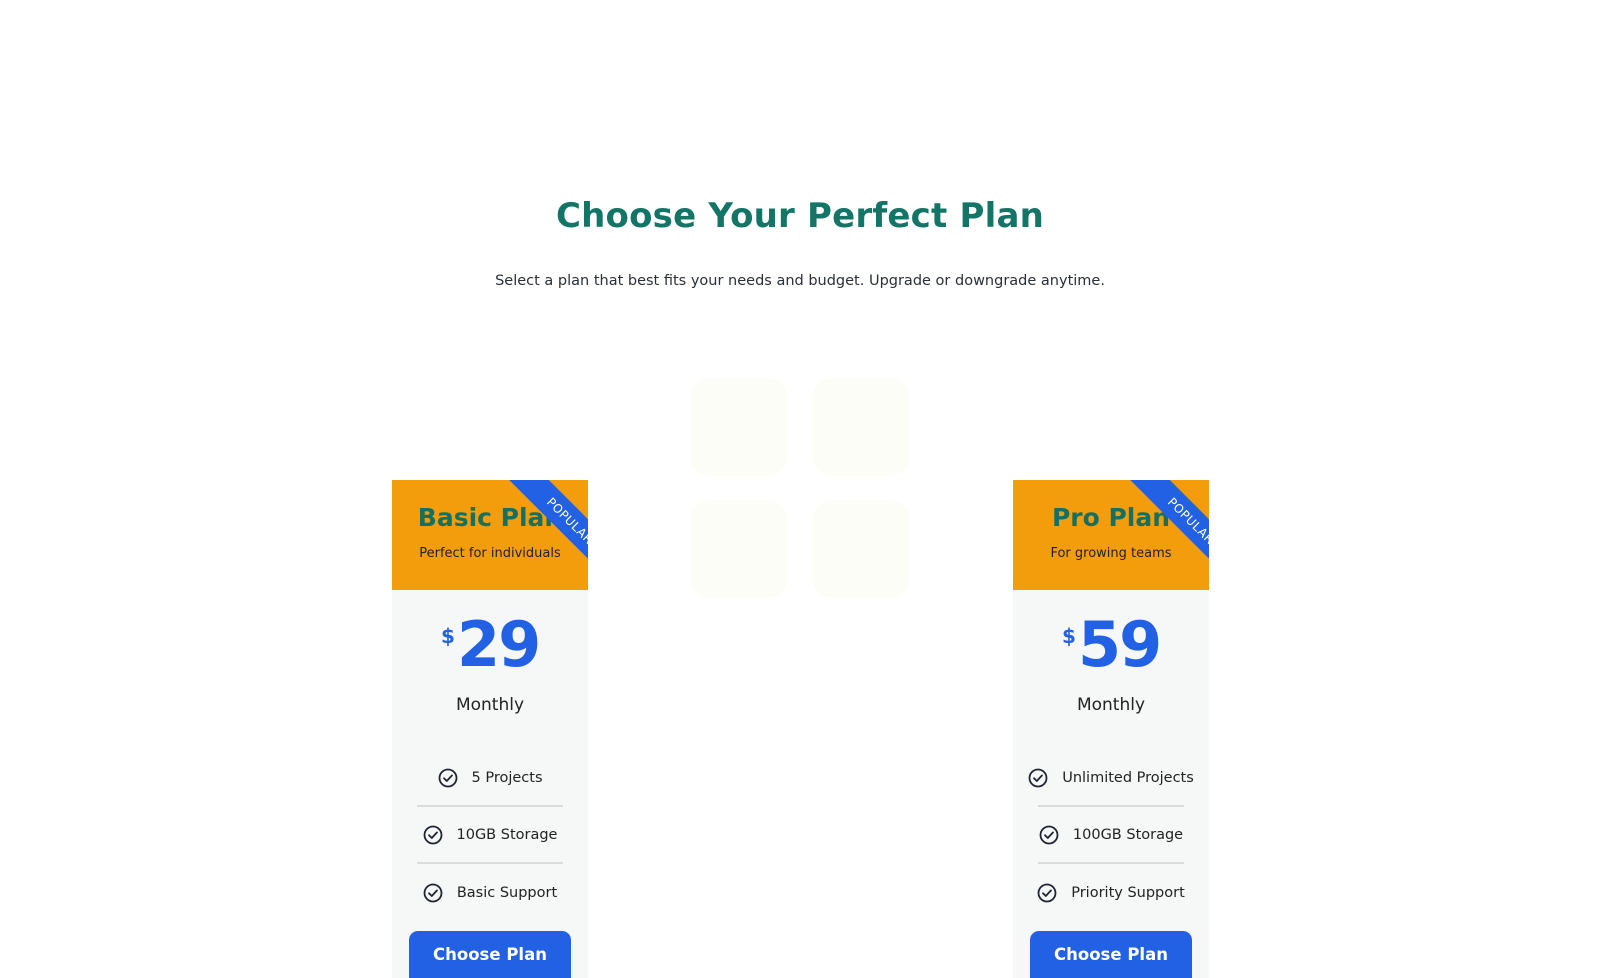 This screenshot has width=1600, height=978. Describe the element at coordinates (1128, 777) in the screenshot. I see `feature-label: Unlimited Projects` at that location.